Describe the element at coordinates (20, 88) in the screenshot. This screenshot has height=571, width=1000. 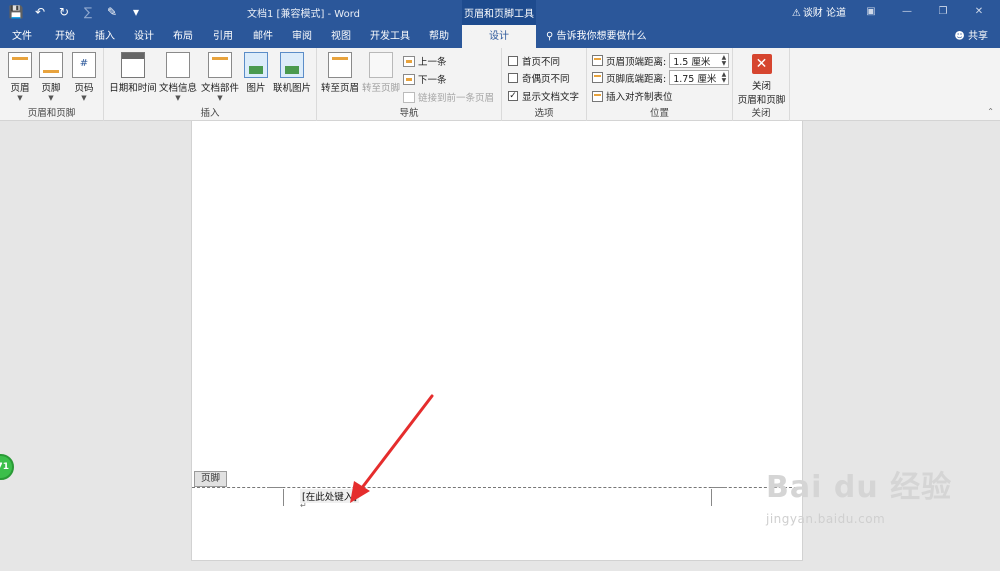
I see `header-label: 页眉` at that location.